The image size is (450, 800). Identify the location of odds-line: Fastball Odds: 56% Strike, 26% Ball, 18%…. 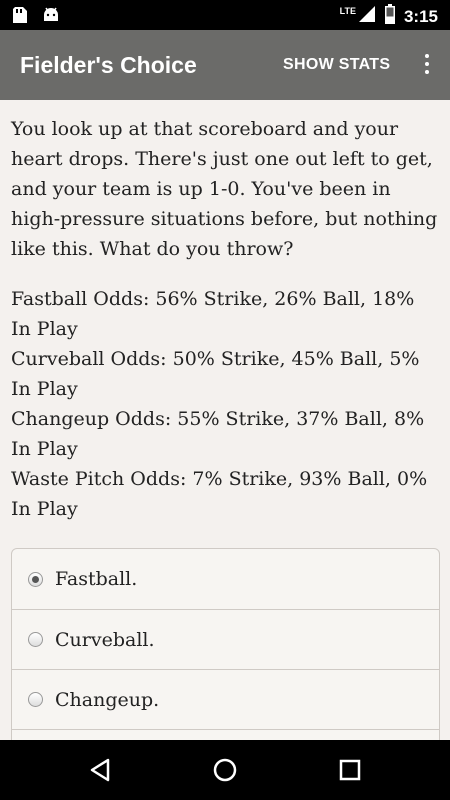
(213, 314).